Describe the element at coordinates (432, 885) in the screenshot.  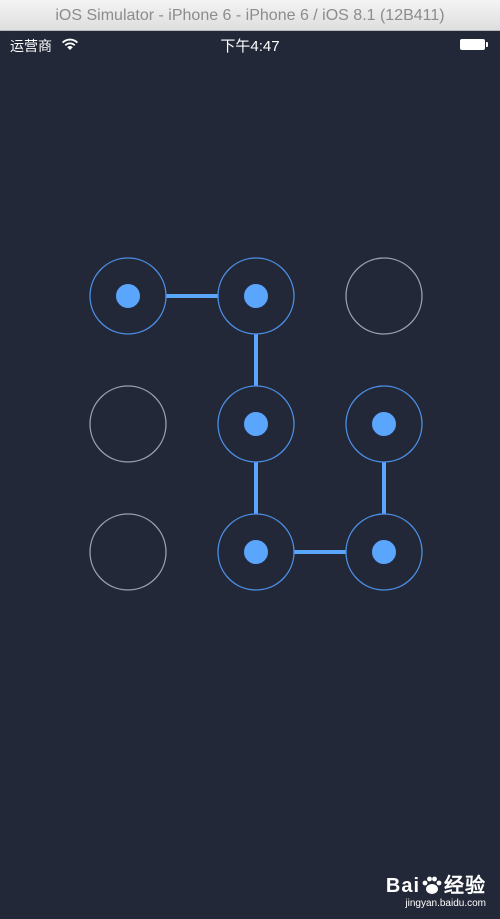
I see `paw-icon` at that location.